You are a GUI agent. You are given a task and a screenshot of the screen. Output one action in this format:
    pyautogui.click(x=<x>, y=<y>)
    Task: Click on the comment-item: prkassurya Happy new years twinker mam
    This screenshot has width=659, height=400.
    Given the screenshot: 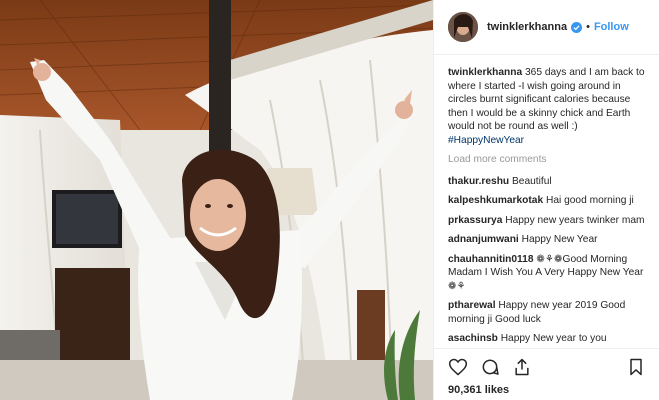 What is the action you would take?
    pyautogui.click(x=547, y=221)
    